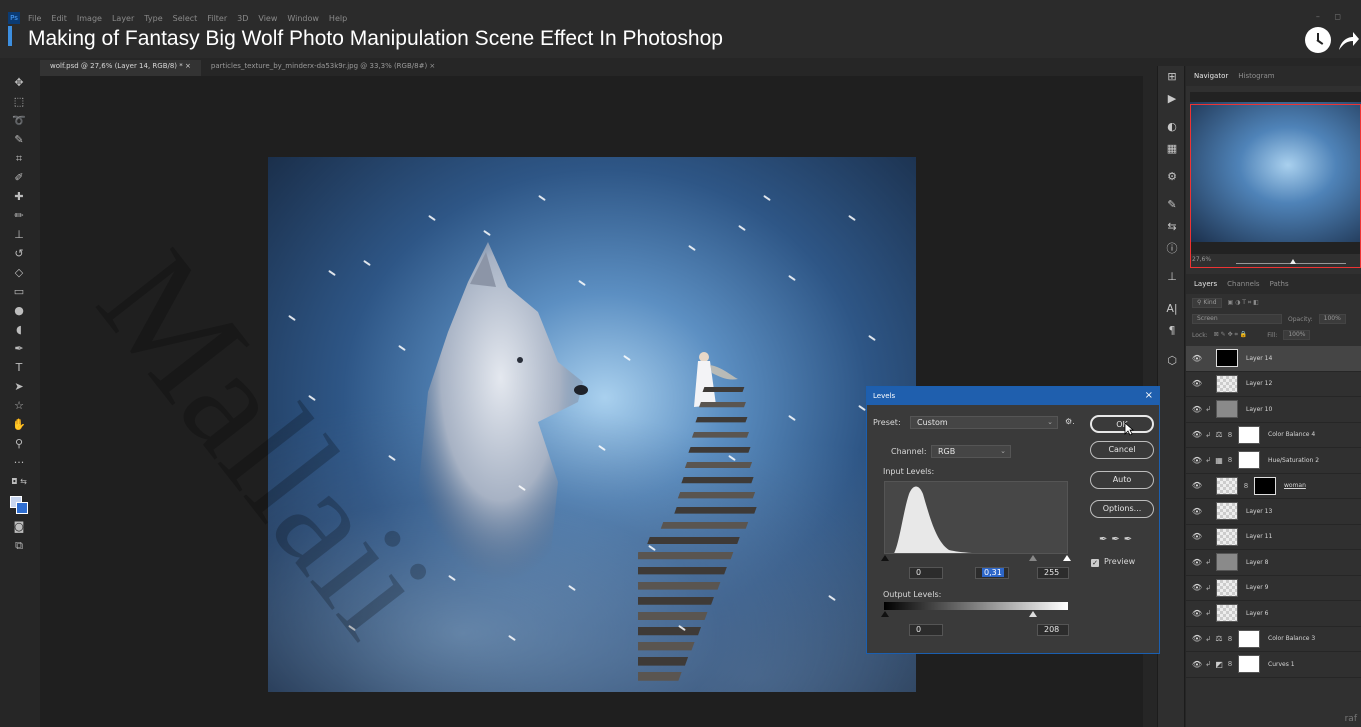 This screenshot has width=1361, height=727. What do you see at coordinates (19, 505) in the screenshot?
I see `color-swatches` at bounding box center [19, 505].